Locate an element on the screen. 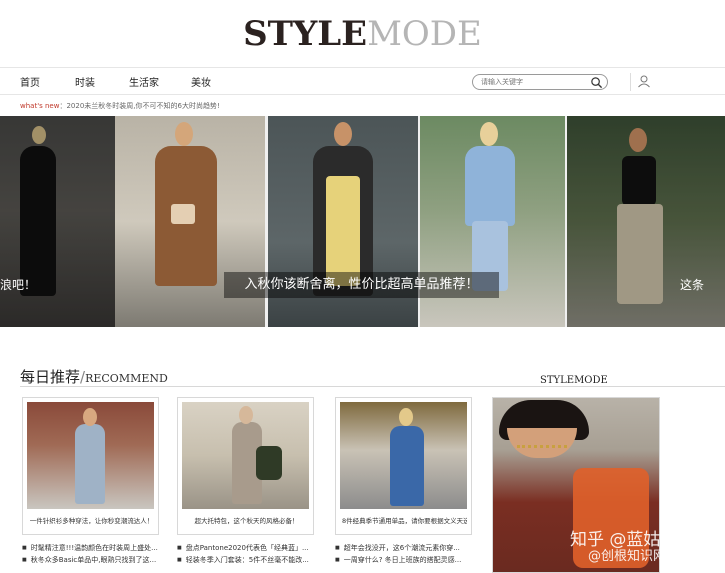  recommend-title-en: RECOMMEND is located at coordinates (126, 378).